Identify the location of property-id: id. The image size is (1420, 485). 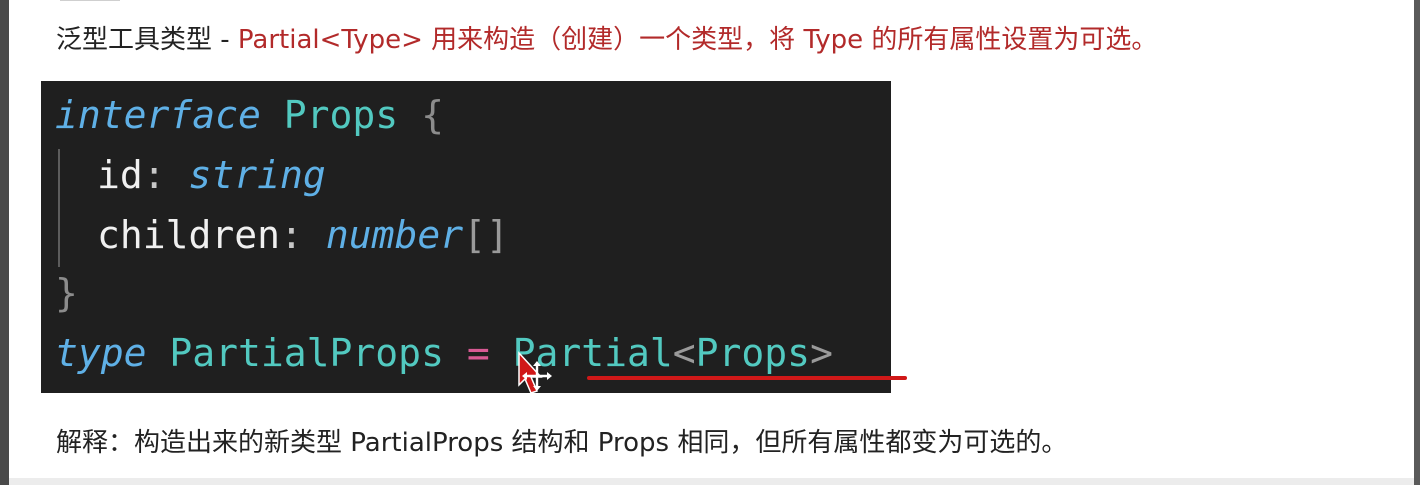
(120, 175).